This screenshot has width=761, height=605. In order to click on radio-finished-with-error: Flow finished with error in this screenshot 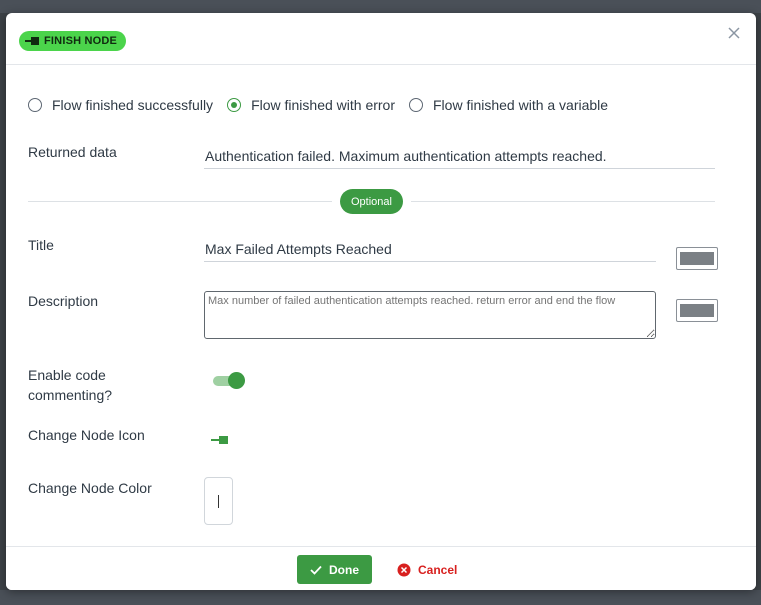, I will do `click(311, 105)`.